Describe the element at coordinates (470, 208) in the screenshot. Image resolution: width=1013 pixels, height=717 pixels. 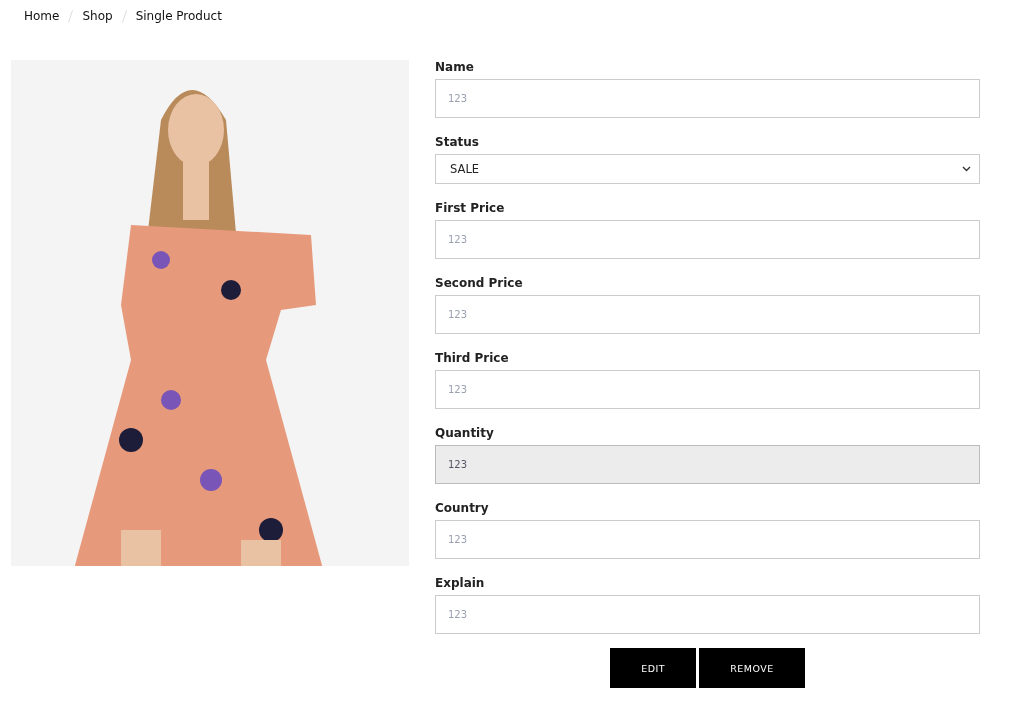
I see `field-label: First Price` at that location.